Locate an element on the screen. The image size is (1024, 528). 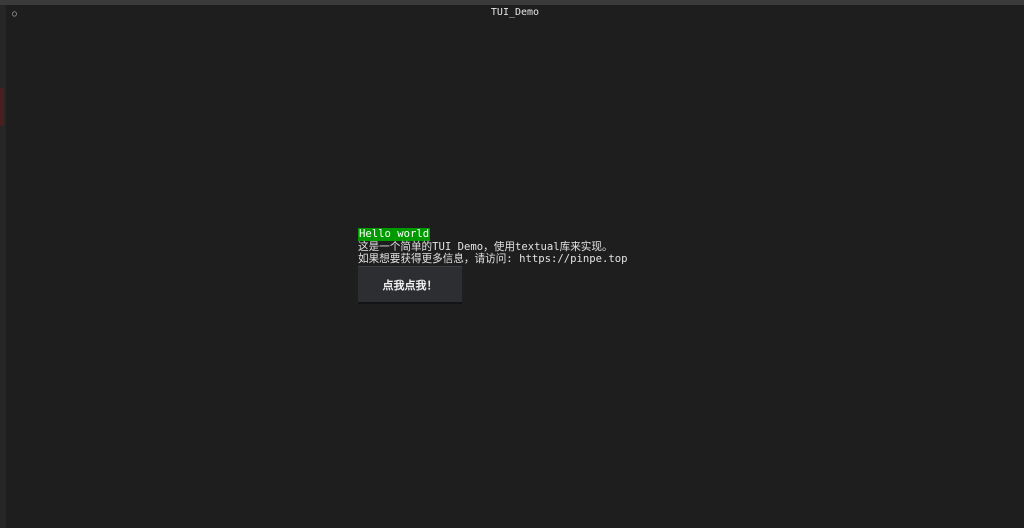
left-accent-bar is located at coordinates (2, 107).